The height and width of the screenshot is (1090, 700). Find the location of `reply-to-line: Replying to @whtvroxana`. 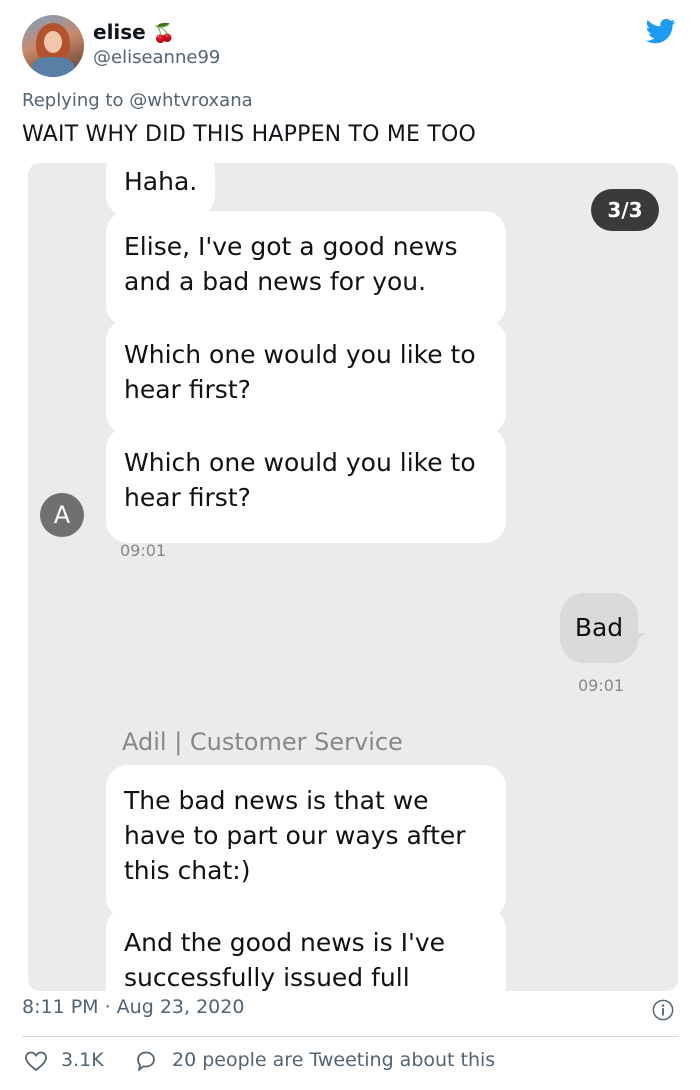

reply-to-line: Replying to @whtvroxana is located at coordinates (137, 100).